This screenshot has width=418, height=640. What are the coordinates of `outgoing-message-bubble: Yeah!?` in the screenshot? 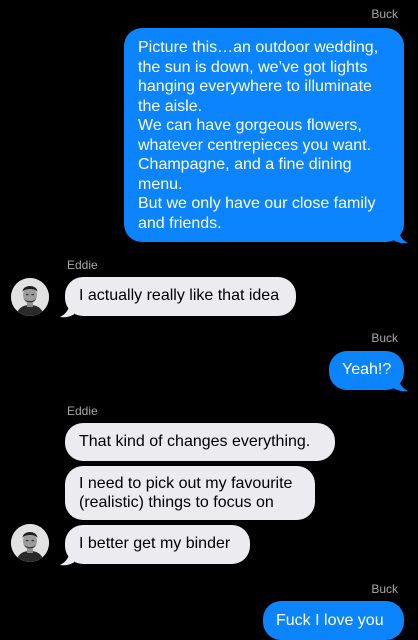 It's located at (366, 370).